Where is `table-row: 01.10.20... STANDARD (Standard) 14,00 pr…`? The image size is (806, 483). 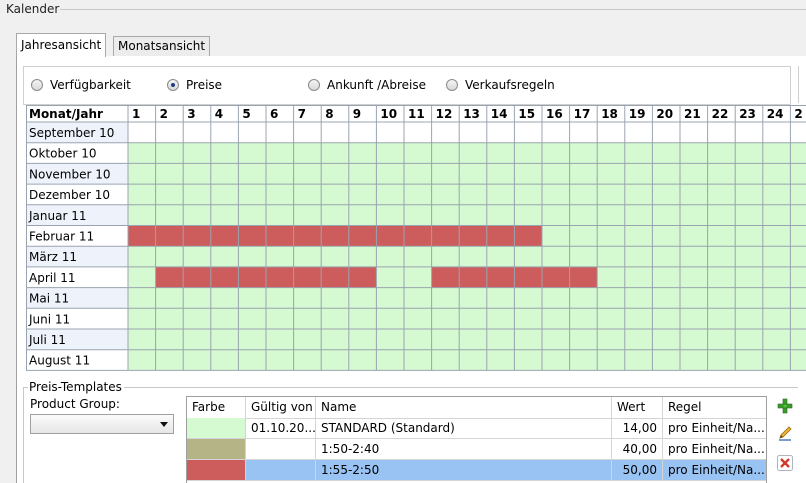
table-row: 01.10.20... STANDARD (Standard) 14,00 pr… is located at coordinates (476, 428).